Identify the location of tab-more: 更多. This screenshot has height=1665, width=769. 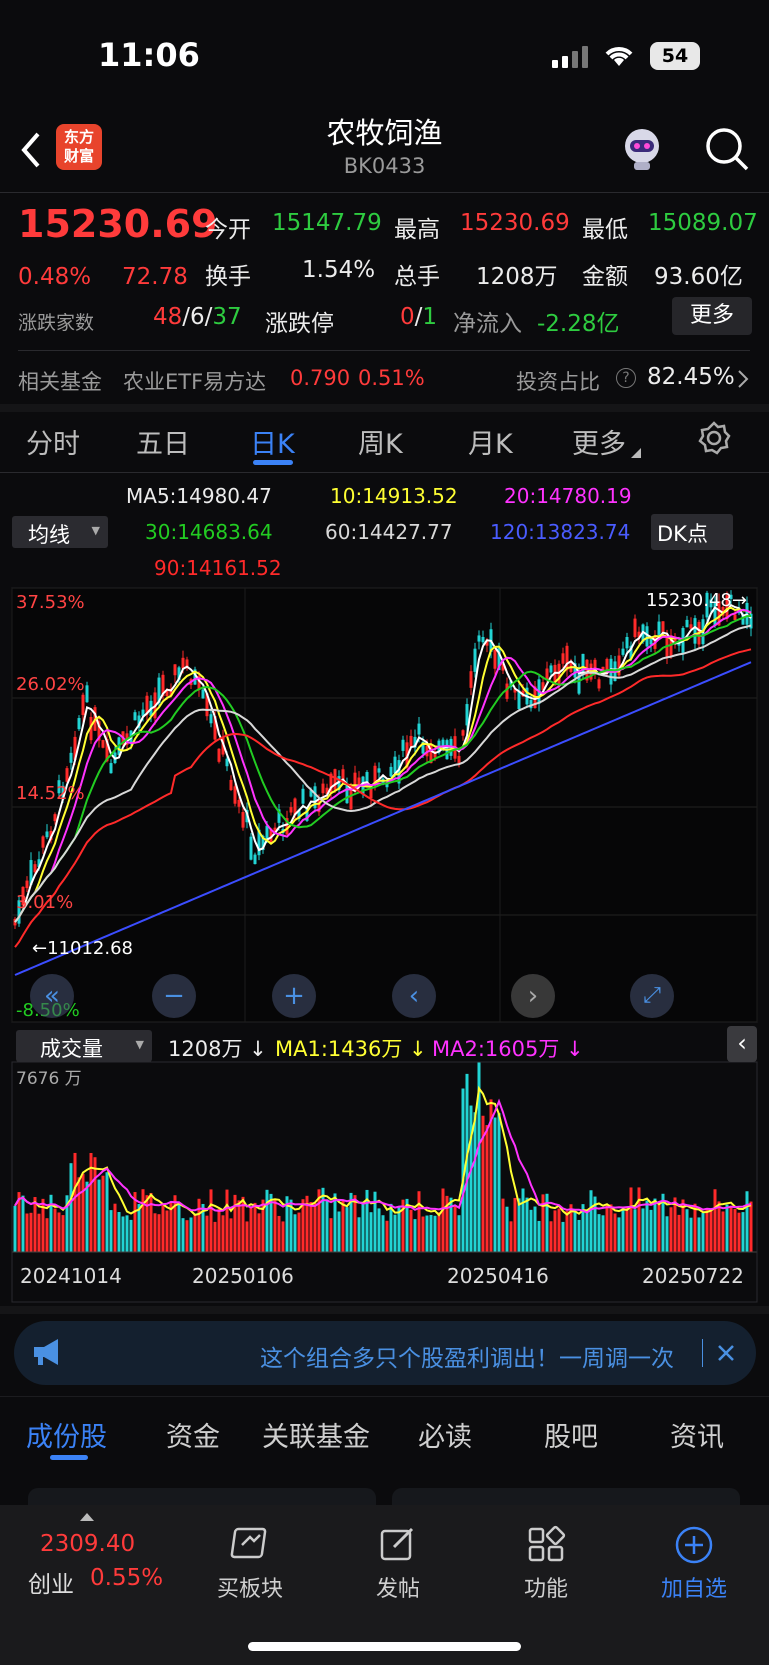
(599, 441).